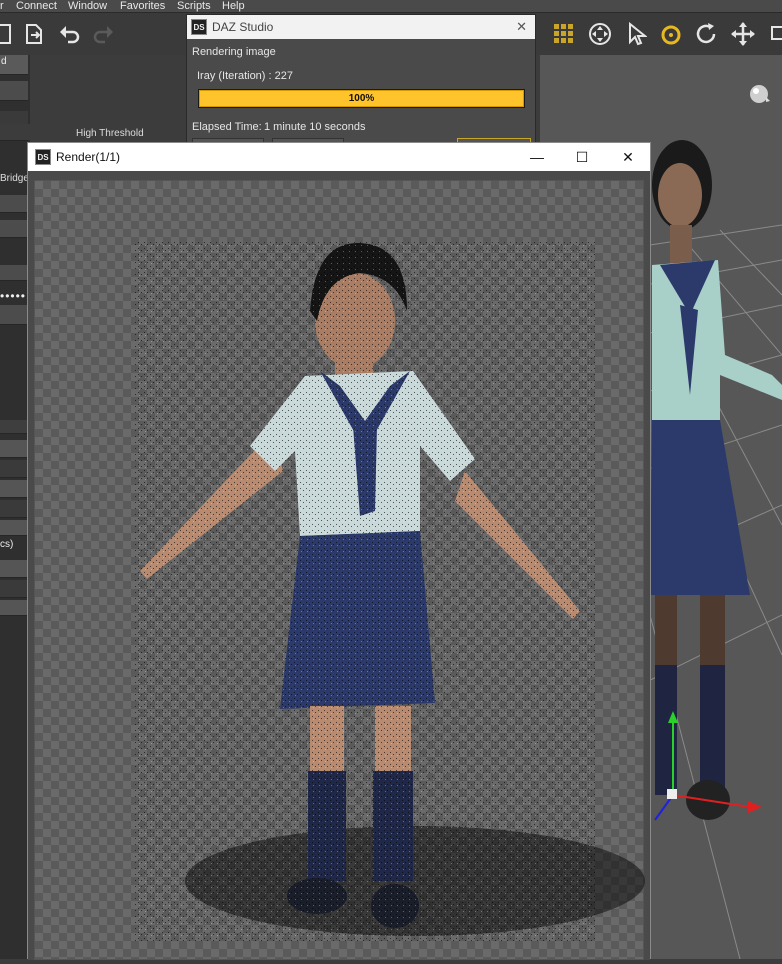 The image size is (782, 964). What do you see at coordinates (582, 157) in the screenshot?
I see `maximize-icon: ☐` at bounding box center [582, 157].